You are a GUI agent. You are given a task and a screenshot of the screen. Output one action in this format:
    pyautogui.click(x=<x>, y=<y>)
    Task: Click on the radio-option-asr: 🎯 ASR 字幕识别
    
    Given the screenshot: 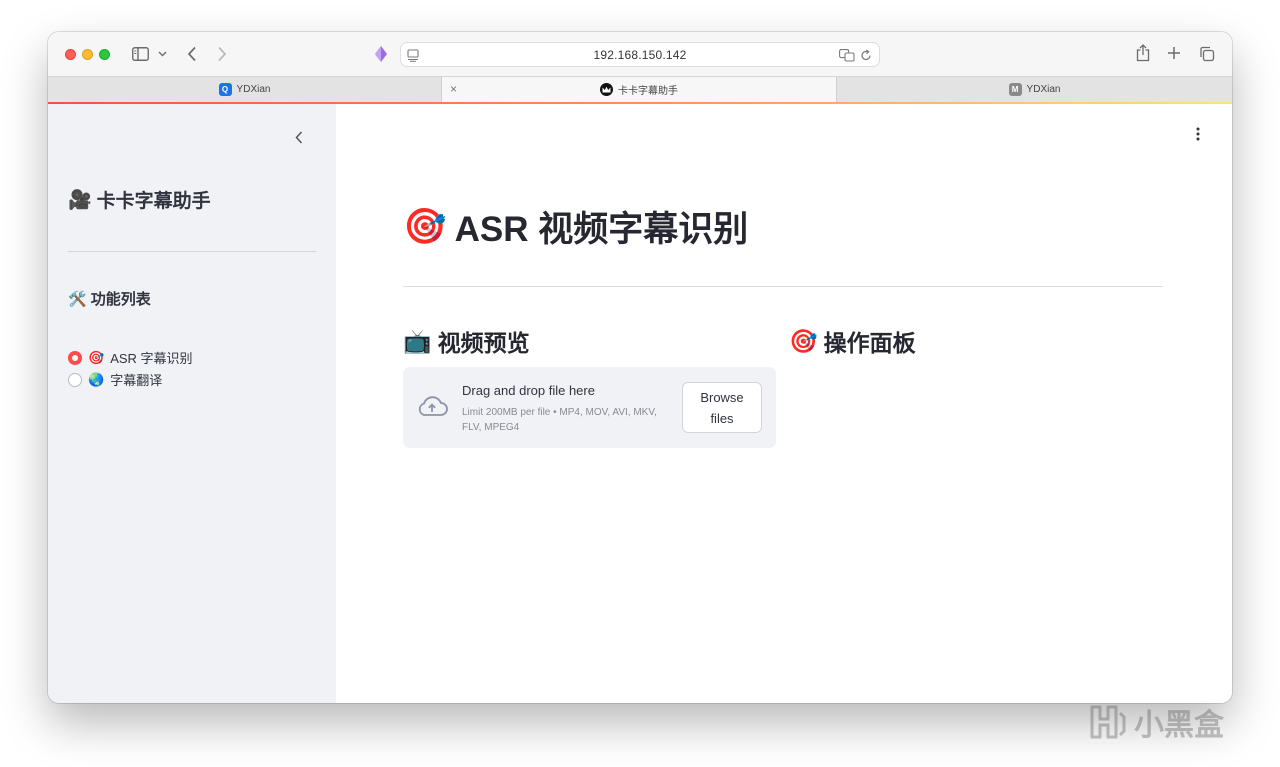 What is the action you would take?
    pyautogui.click(x=130, y=357)
    